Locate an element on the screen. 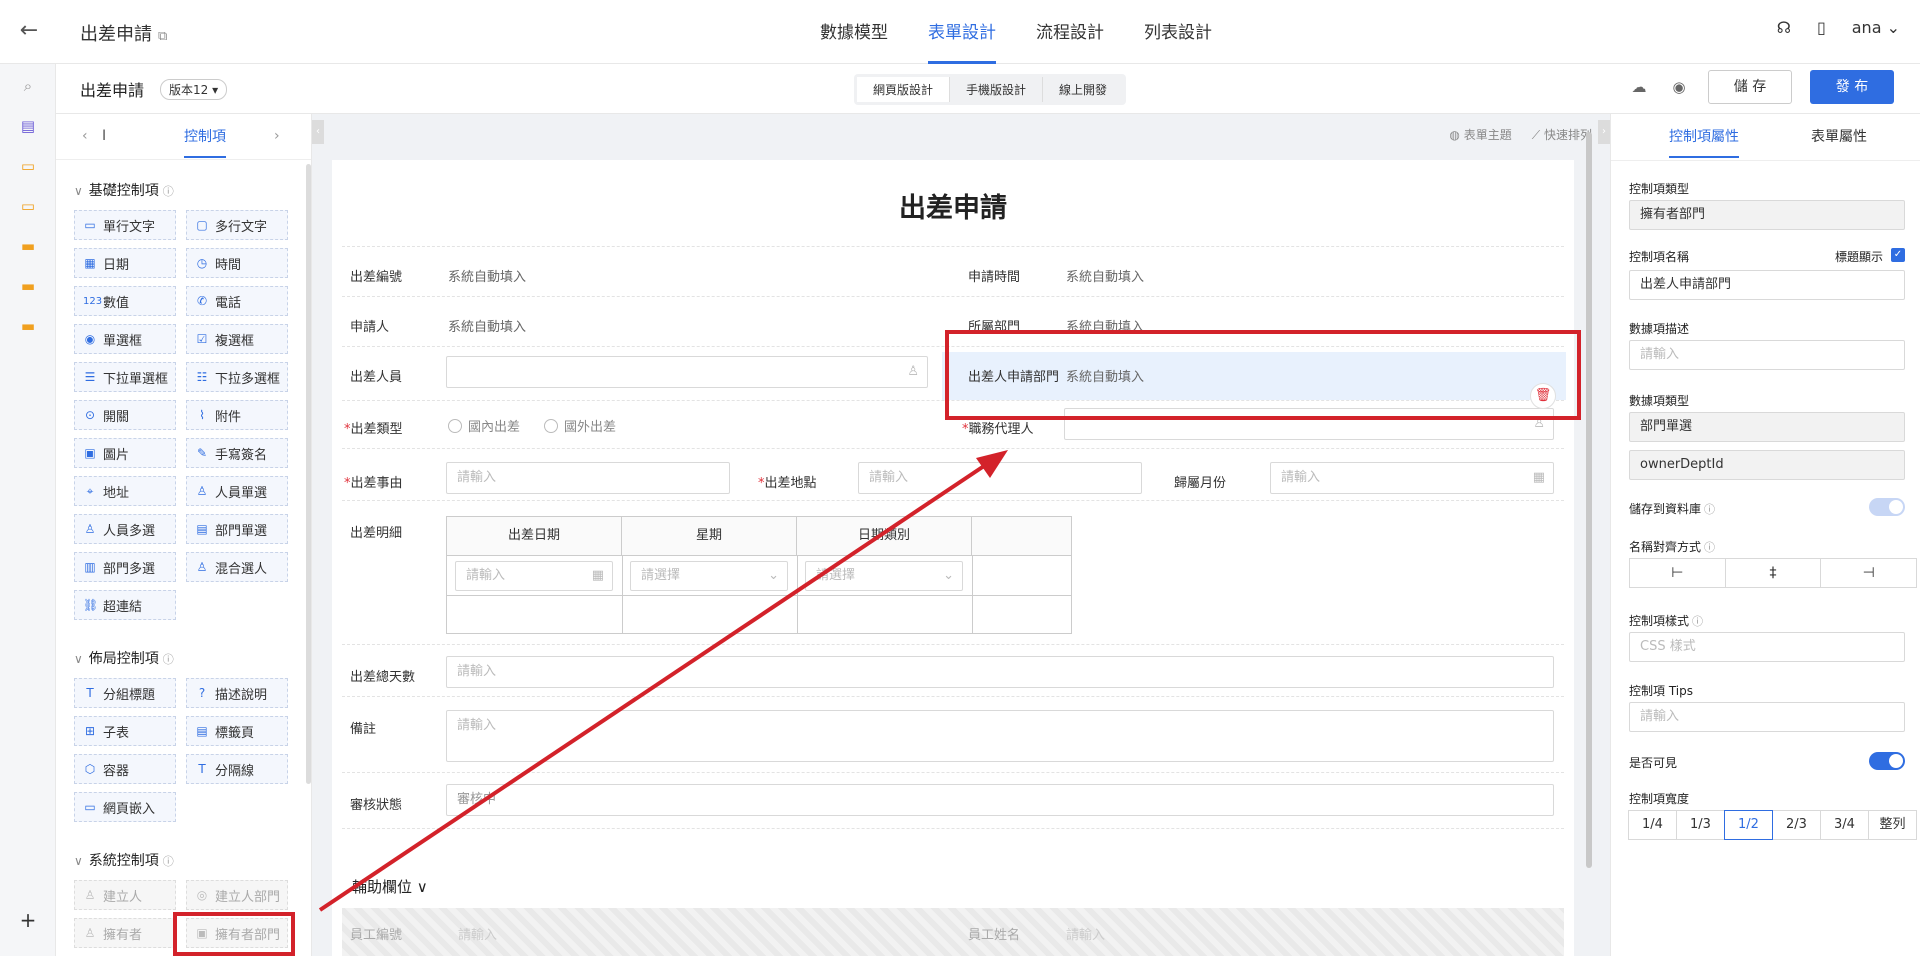 The height and width of the screenshot is (956, 1920). width-option: 3/4 is located at coordinates (1844, 825).